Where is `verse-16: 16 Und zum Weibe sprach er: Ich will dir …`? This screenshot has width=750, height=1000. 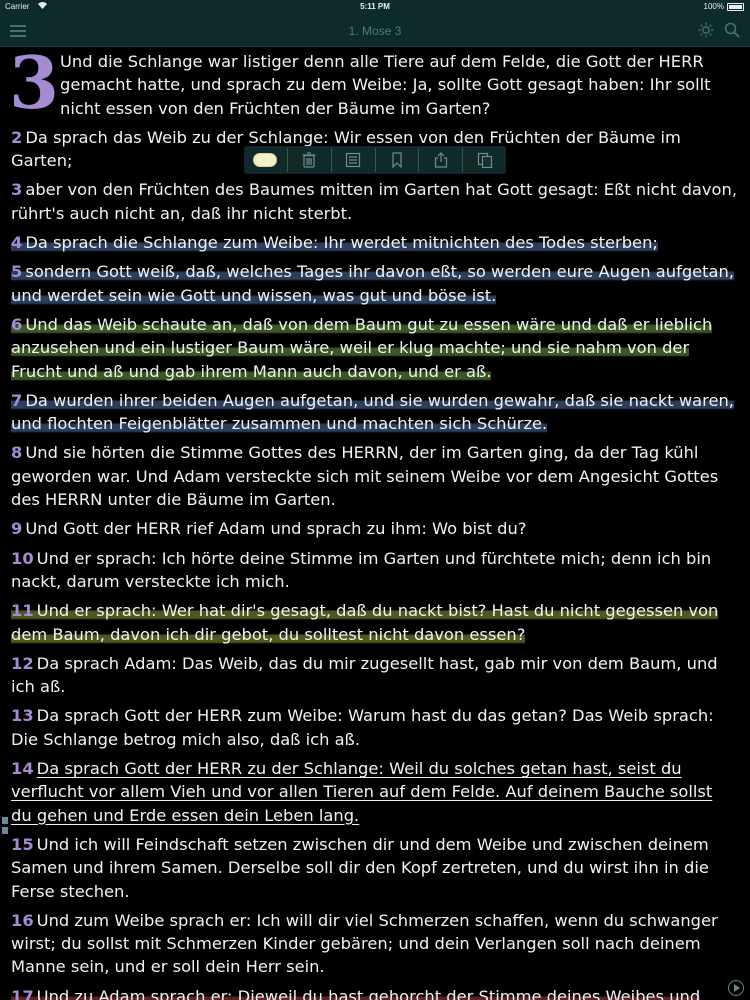
verse-16: 16 Und zum Weibe sprach er: Ich will dir … is located at coordinates (374, 944).